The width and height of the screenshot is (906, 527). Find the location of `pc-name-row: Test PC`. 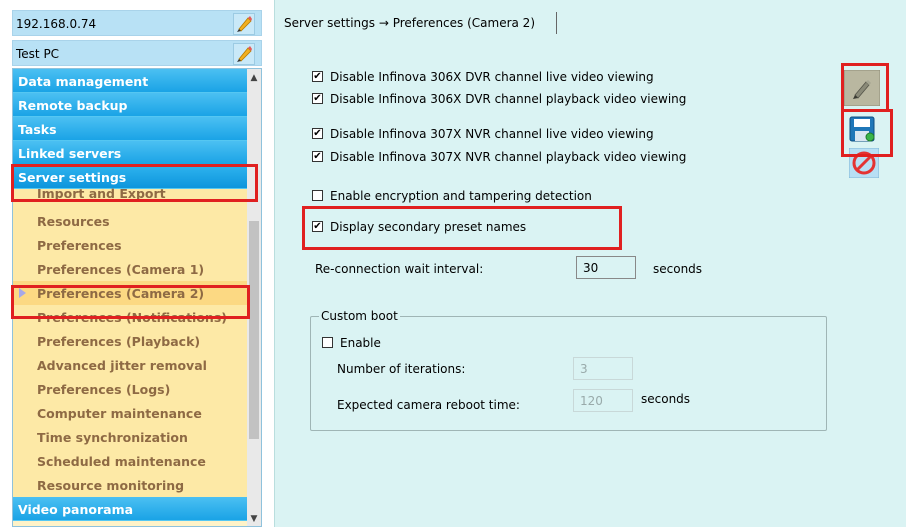

pc-name-row: Test PC is located at coordinates (137, 53).